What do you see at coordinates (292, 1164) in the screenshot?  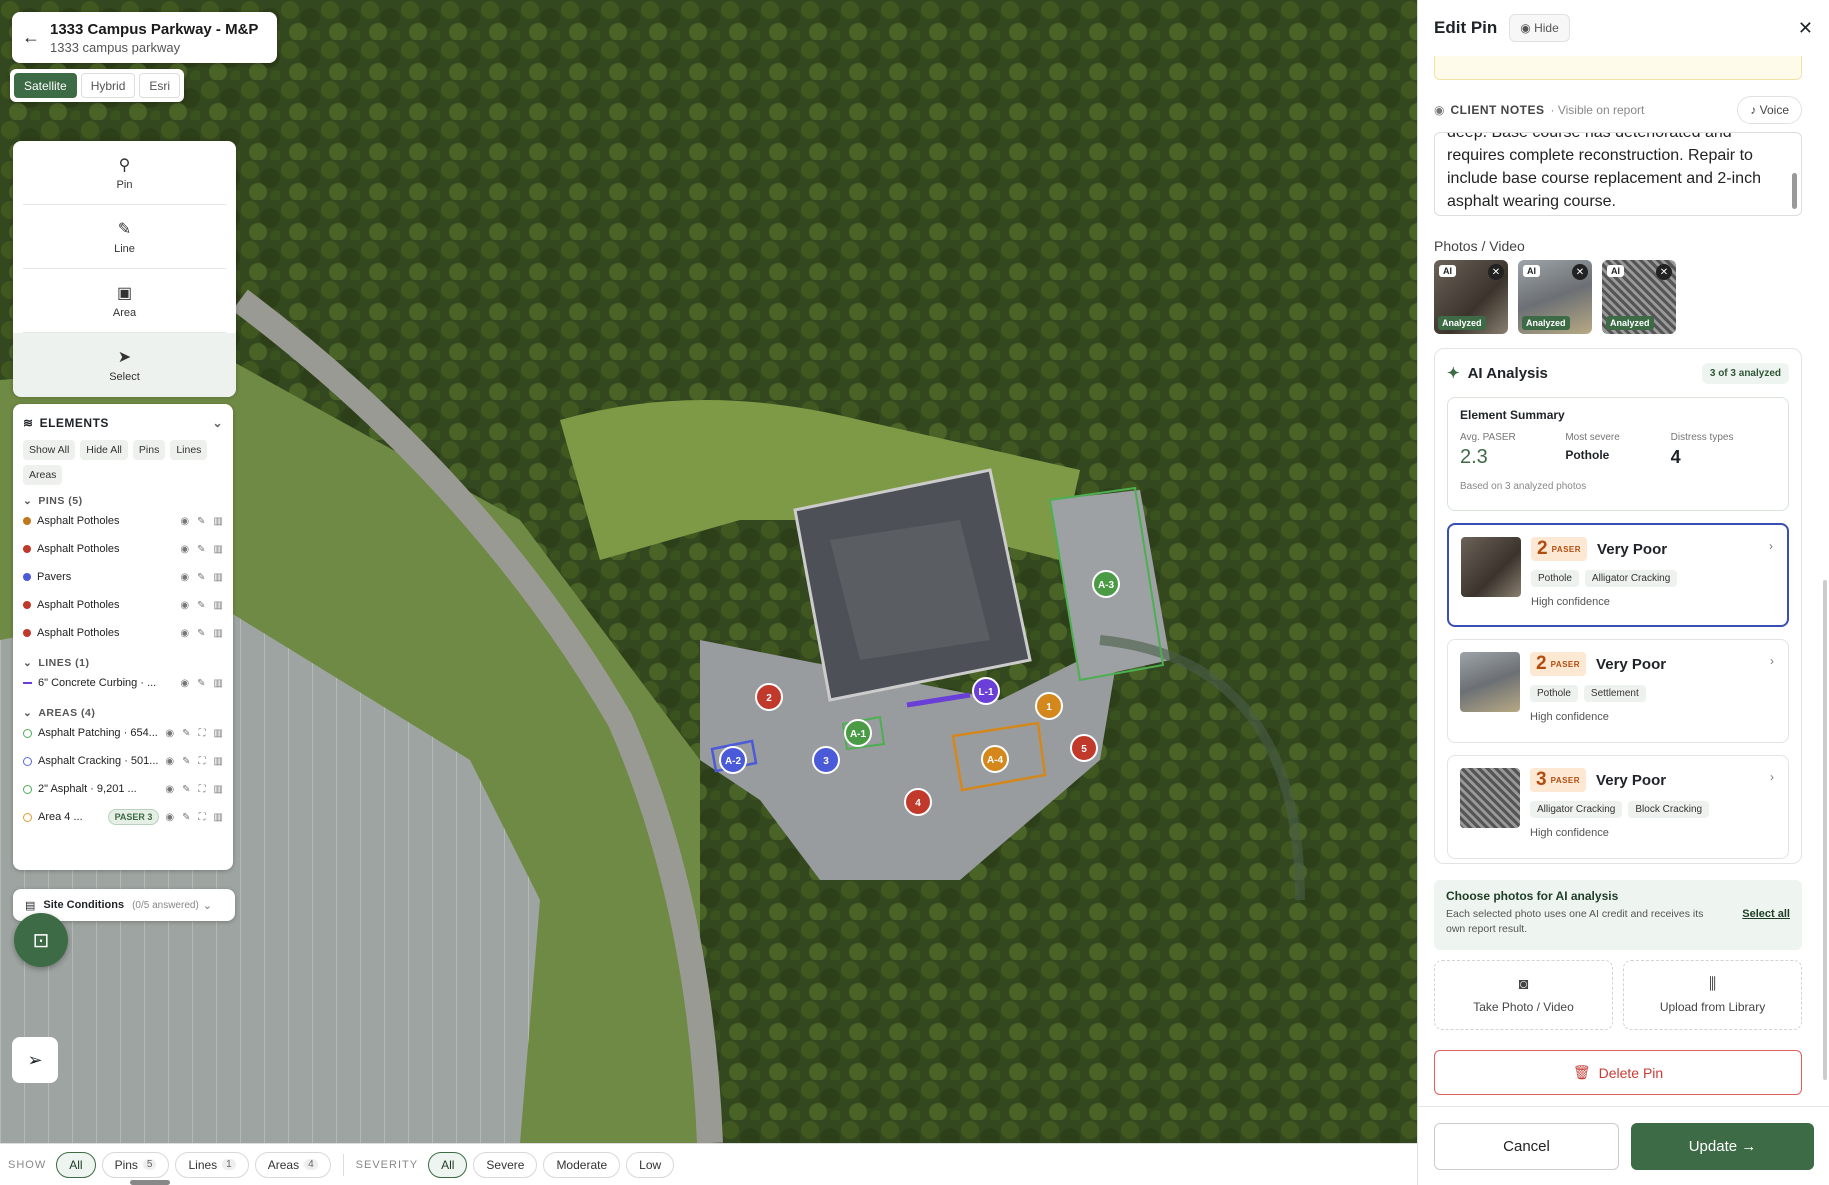 I see `show-areas-chip: Areas 4` at bounding box center [292, 1164].